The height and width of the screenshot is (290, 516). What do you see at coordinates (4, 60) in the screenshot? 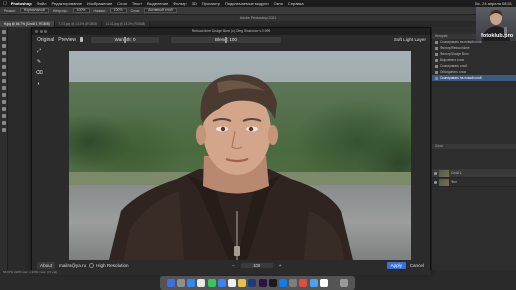
I see `crop-tool-icon` at bounding box center [4, 60].